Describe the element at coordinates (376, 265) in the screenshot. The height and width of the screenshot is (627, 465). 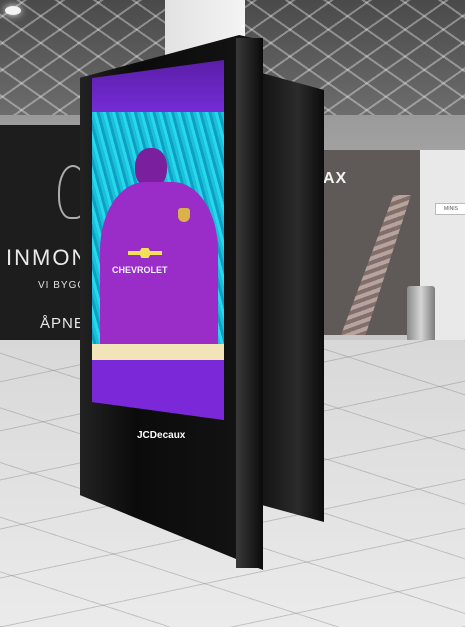
I see `escalator` at that location.